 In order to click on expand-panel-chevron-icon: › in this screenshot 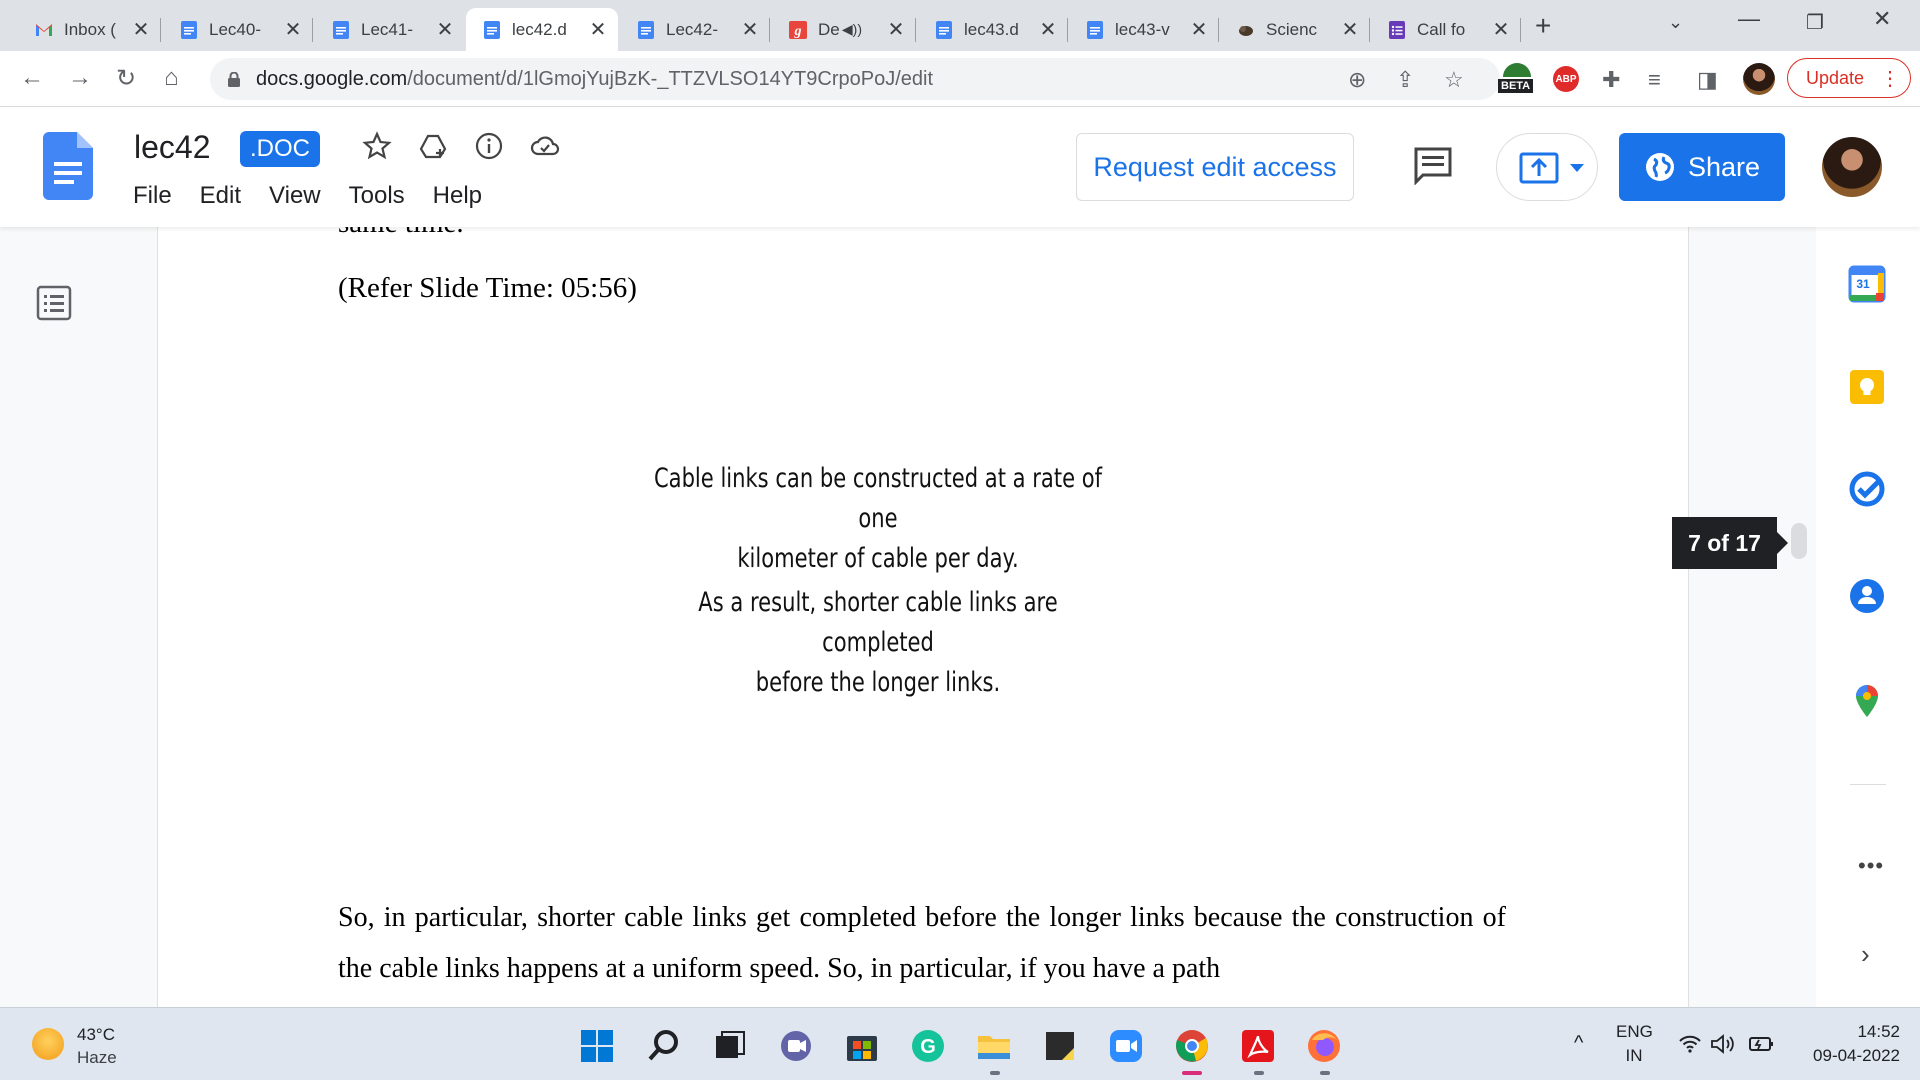, I will do `click(1865, 954)`.